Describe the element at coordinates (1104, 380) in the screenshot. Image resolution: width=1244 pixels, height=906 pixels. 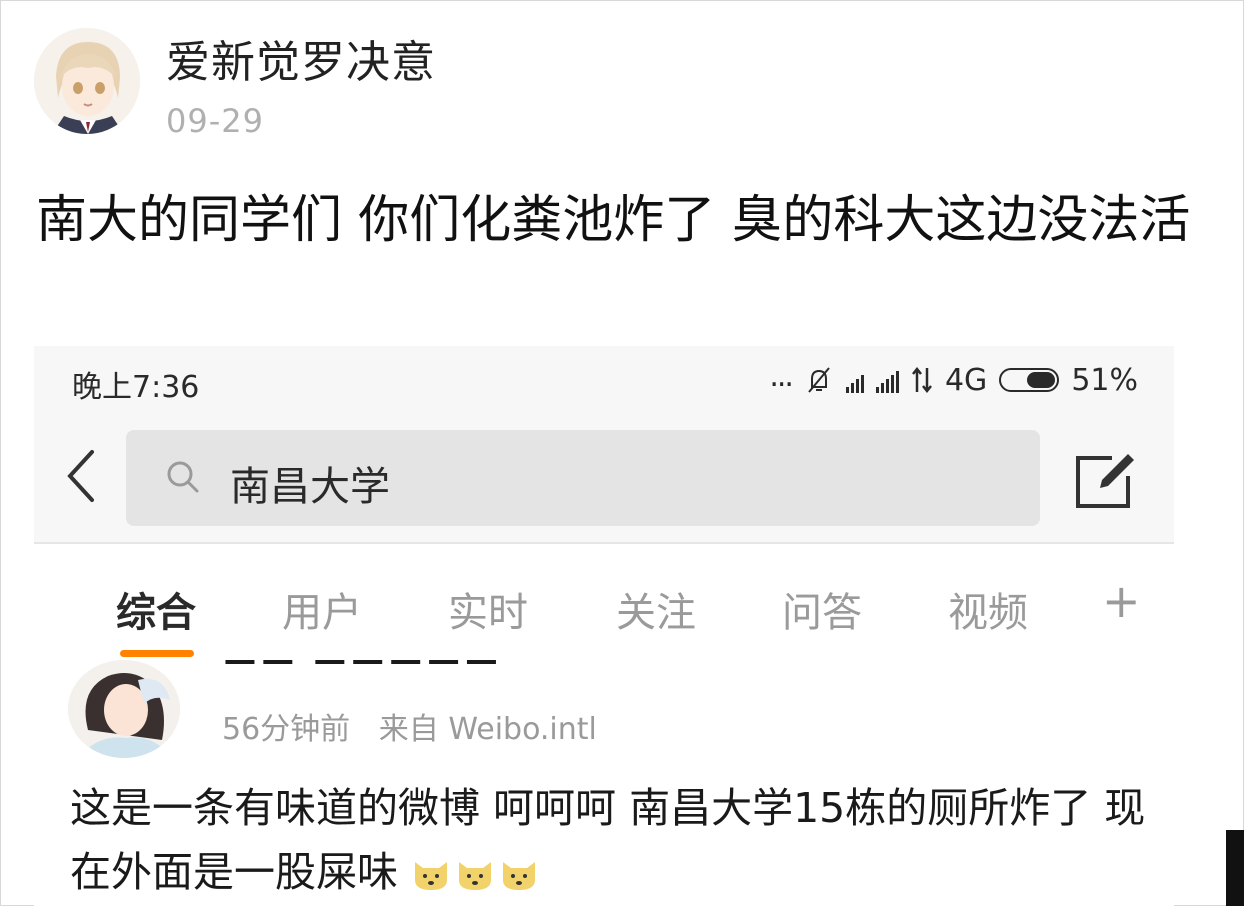
I see `battery-level: 51%` at that location.